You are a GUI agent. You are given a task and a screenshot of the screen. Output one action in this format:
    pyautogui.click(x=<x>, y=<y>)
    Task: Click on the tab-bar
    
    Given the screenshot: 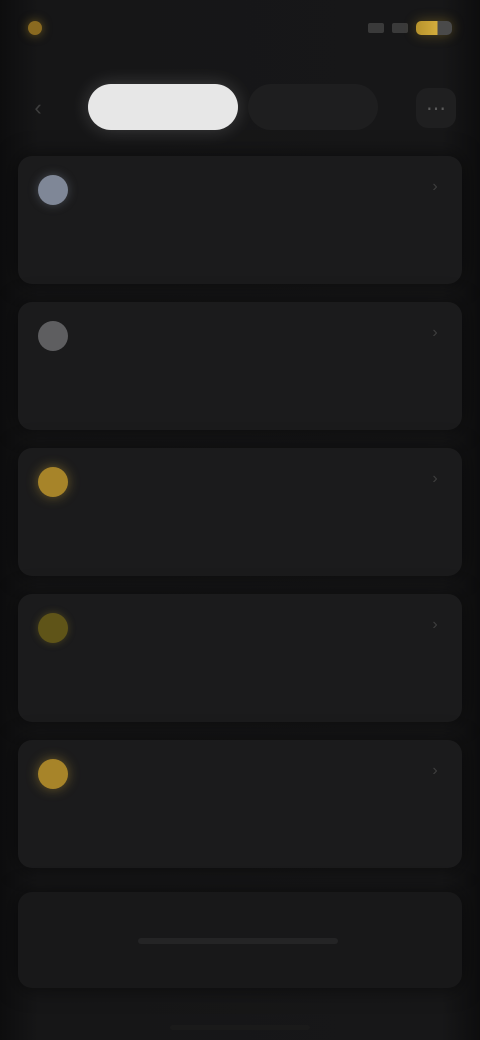 What is the action you would take?
    pyautogui.click(x=238, y=107)
    